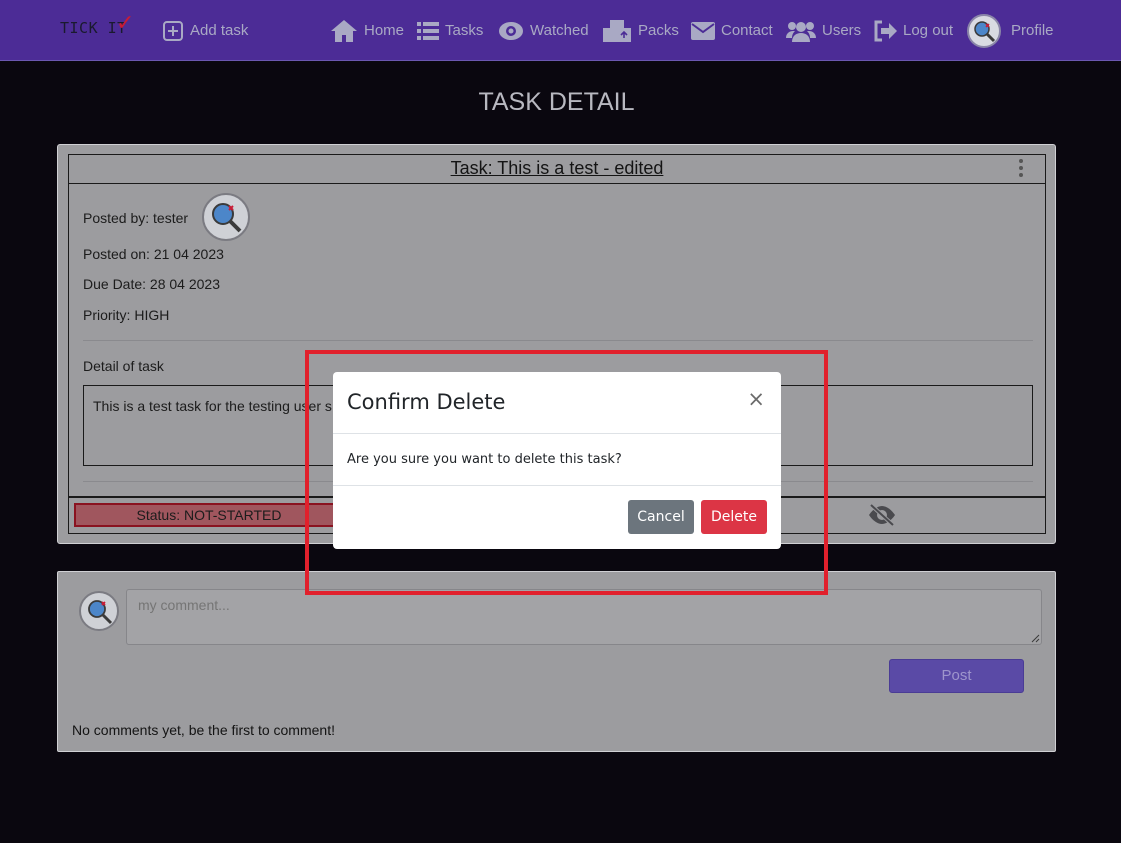 This screenshot has width=1121, height=843. I want to click on nav-add-task: Add task, so click(205, 30).